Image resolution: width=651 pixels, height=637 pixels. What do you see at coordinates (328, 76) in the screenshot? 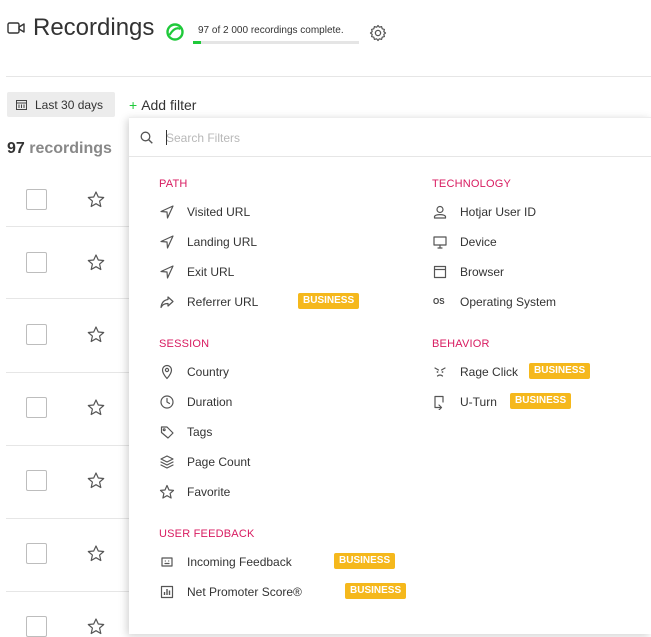
I see `header-divider` at bounding box center [328, 76].